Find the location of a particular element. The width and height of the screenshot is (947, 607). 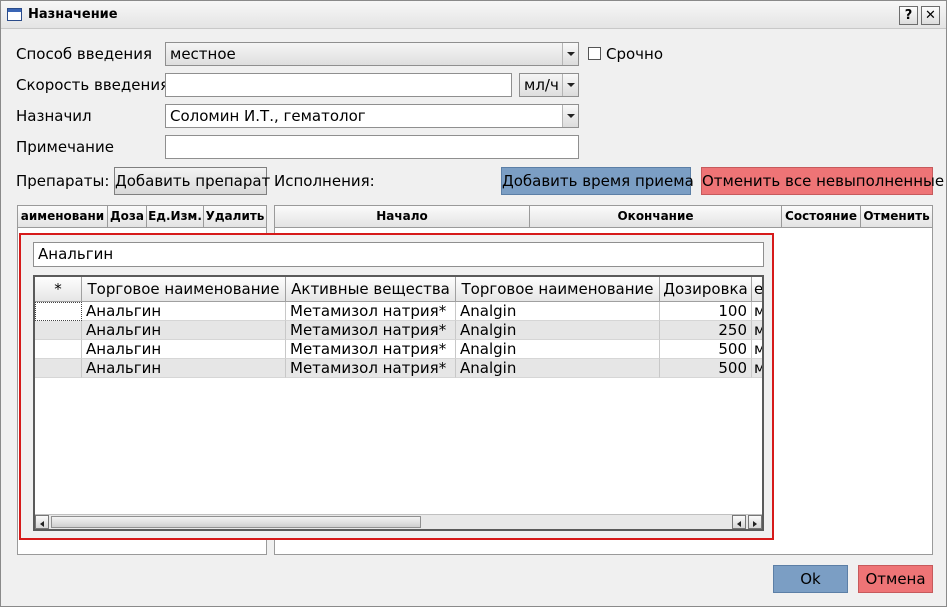

grid-col-marker: * is located at coordinates (58, 289).